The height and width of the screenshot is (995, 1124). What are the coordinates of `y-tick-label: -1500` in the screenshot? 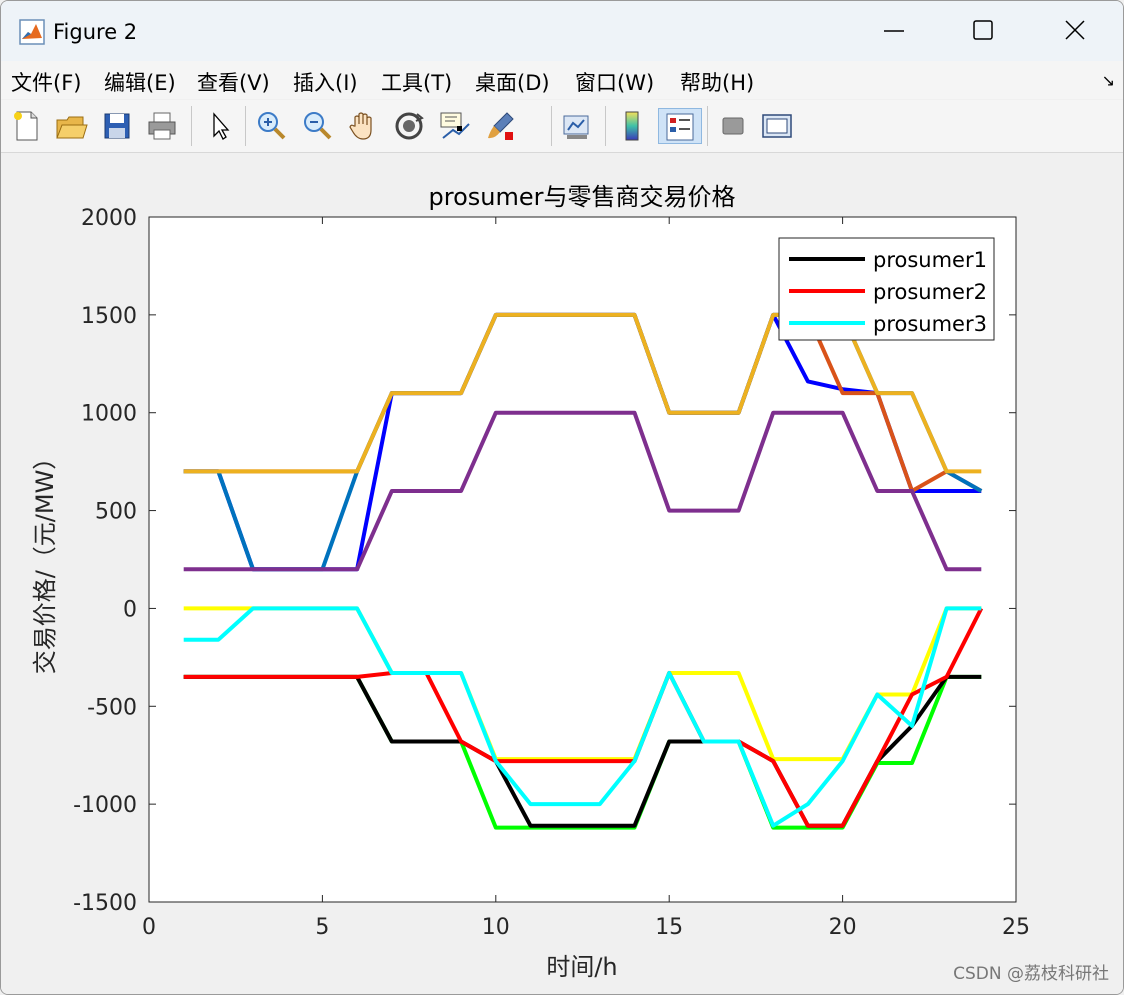 It's located at (105, 903).